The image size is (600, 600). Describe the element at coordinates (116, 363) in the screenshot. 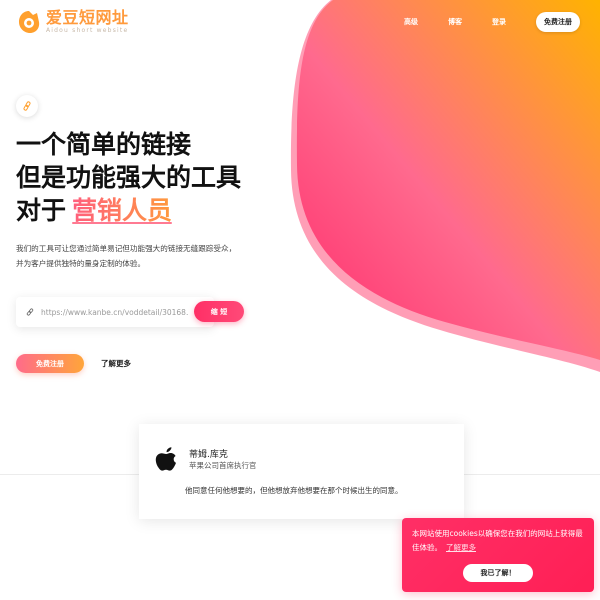

I see `cta-learn-more-link: 了解更多` at that location.